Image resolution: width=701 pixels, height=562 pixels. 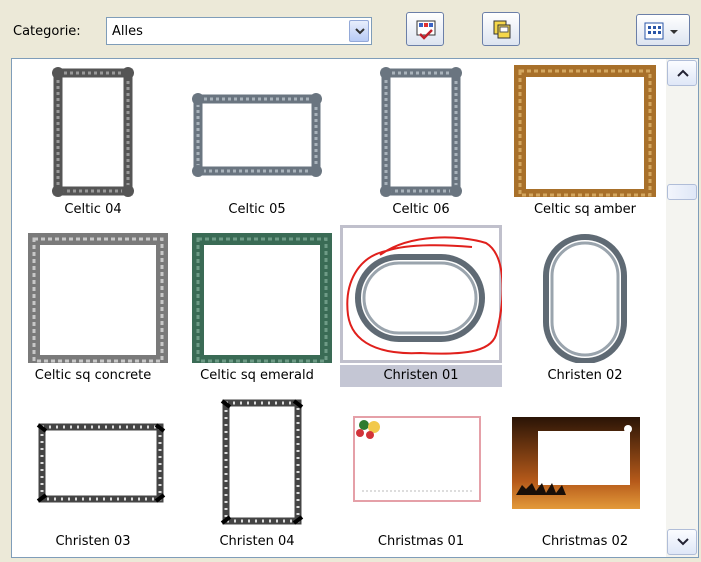 I want to click on scroll-down-button, so click(x=682, y=542).